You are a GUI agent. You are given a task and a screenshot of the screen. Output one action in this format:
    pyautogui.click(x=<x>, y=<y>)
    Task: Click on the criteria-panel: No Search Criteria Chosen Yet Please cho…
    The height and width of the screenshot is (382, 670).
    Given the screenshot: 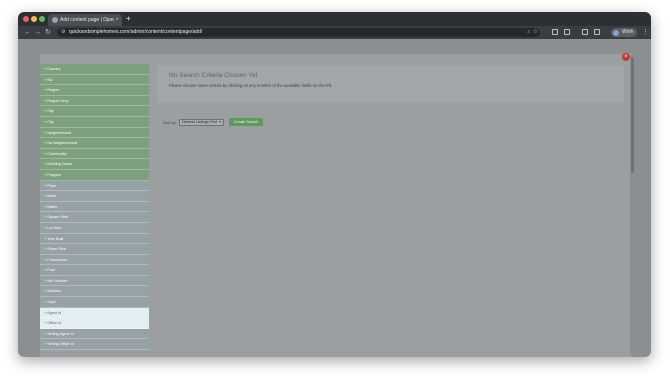 What is the action you would take?
    pyautogui.click(x=390, y=84)
    